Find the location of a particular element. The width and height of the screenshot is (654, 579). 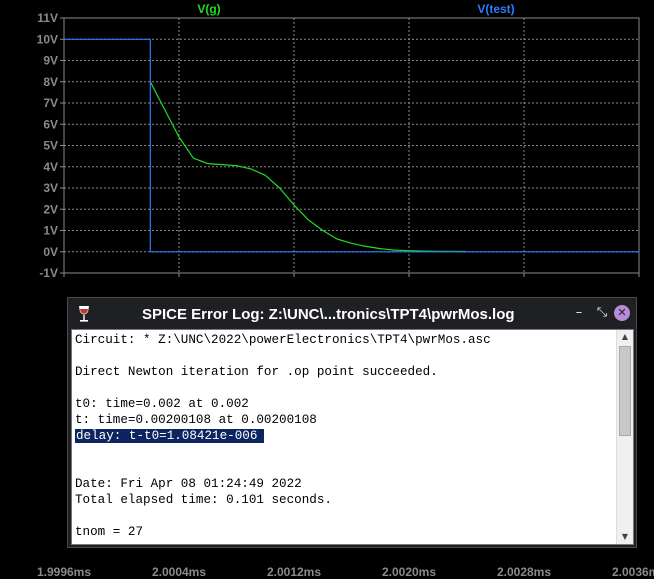

y-tick-label: 9V is located at coordinates (50, 61).